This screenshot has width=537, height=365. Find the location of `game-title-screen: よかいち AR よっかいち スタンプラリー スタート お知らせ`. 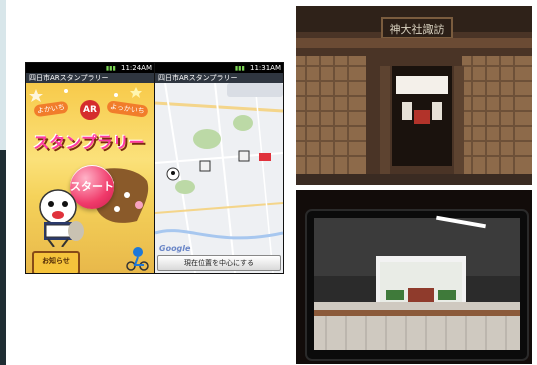

game-title-screen: よかいち AR よっかいち スタンプラリー スタート お知らせ is located at coordinates (90, 178).